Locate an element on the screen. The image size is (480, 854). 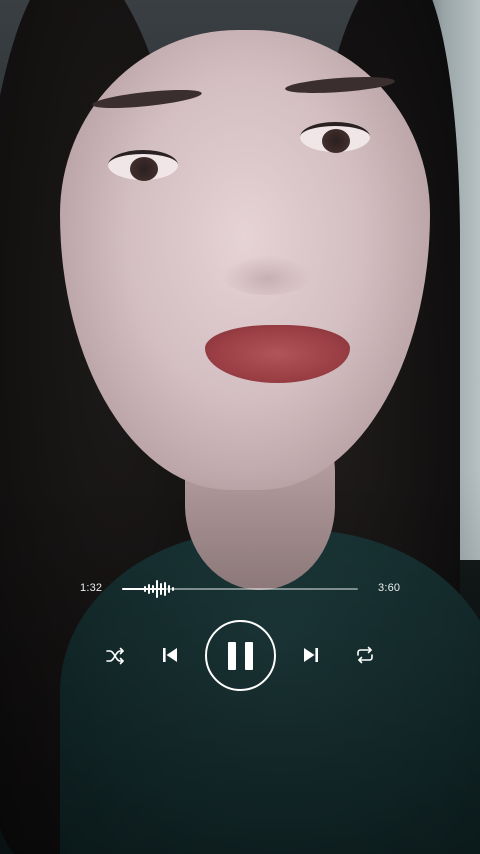
play-pause-button is located at coordinates (240, 655).